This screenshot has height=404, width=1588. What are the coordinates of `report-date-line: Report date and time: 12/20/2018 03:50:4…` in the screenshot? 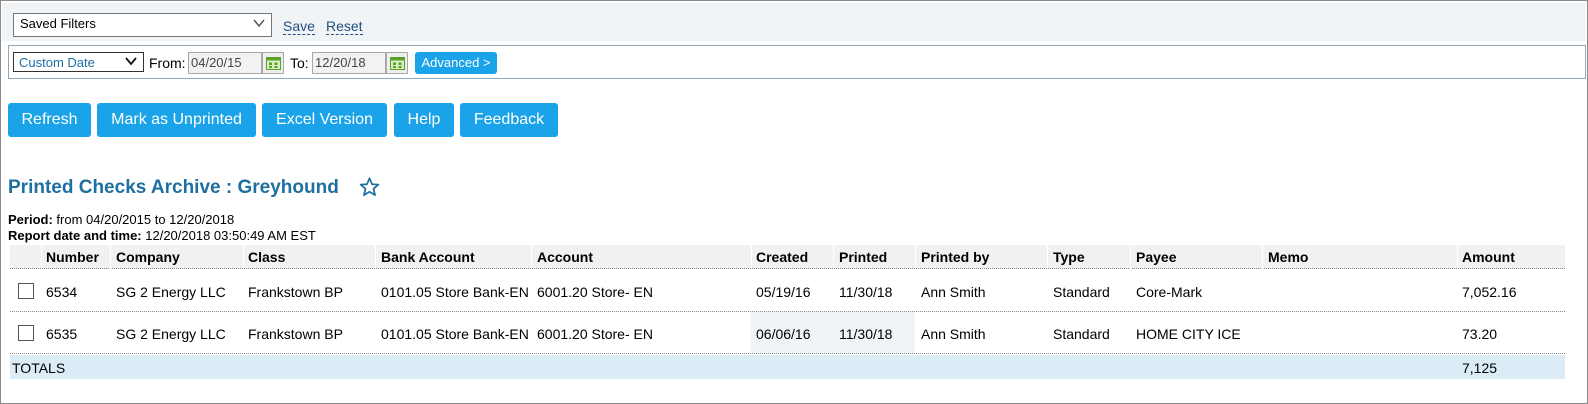 It's located at (162, 235).